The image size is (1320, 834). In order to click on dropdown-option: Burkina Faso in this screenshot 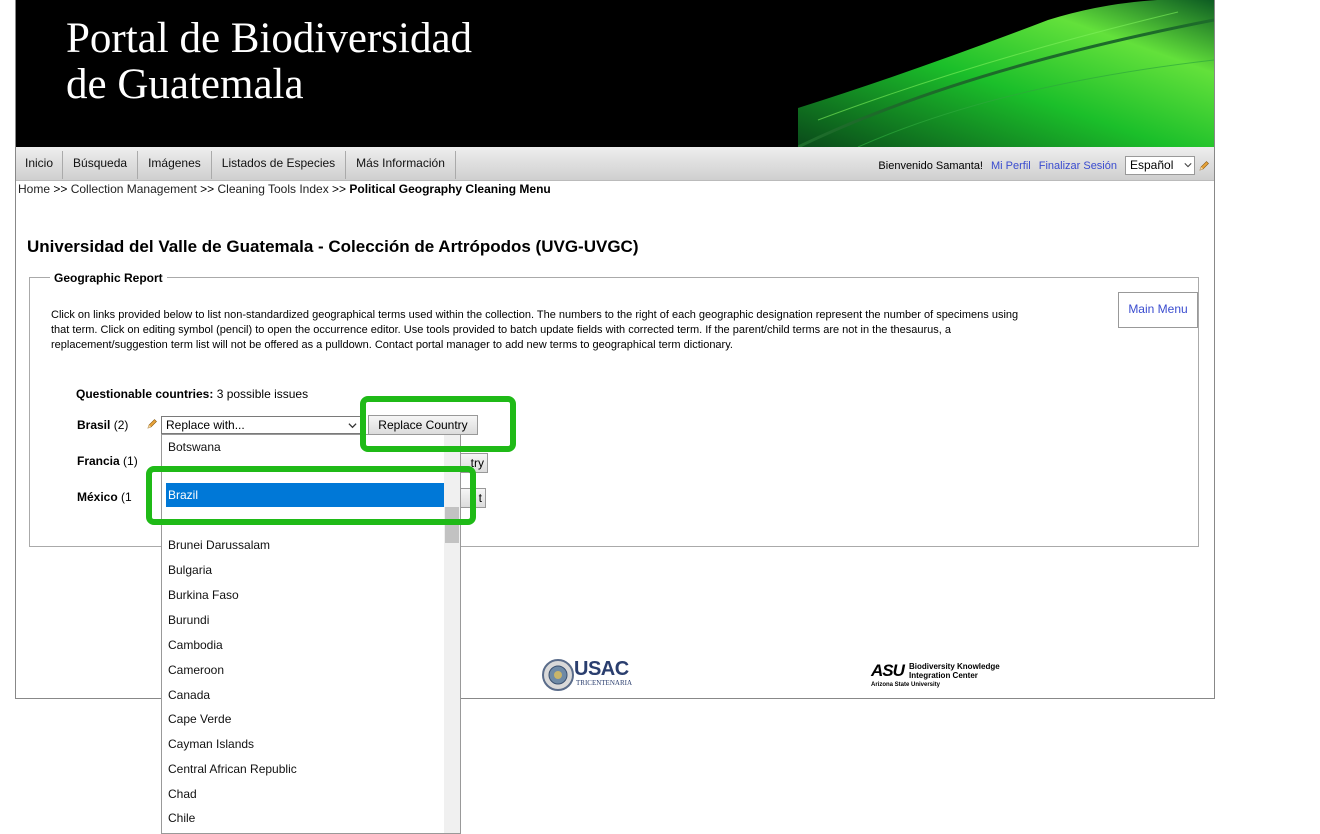, I will do `click(303, 595)`.